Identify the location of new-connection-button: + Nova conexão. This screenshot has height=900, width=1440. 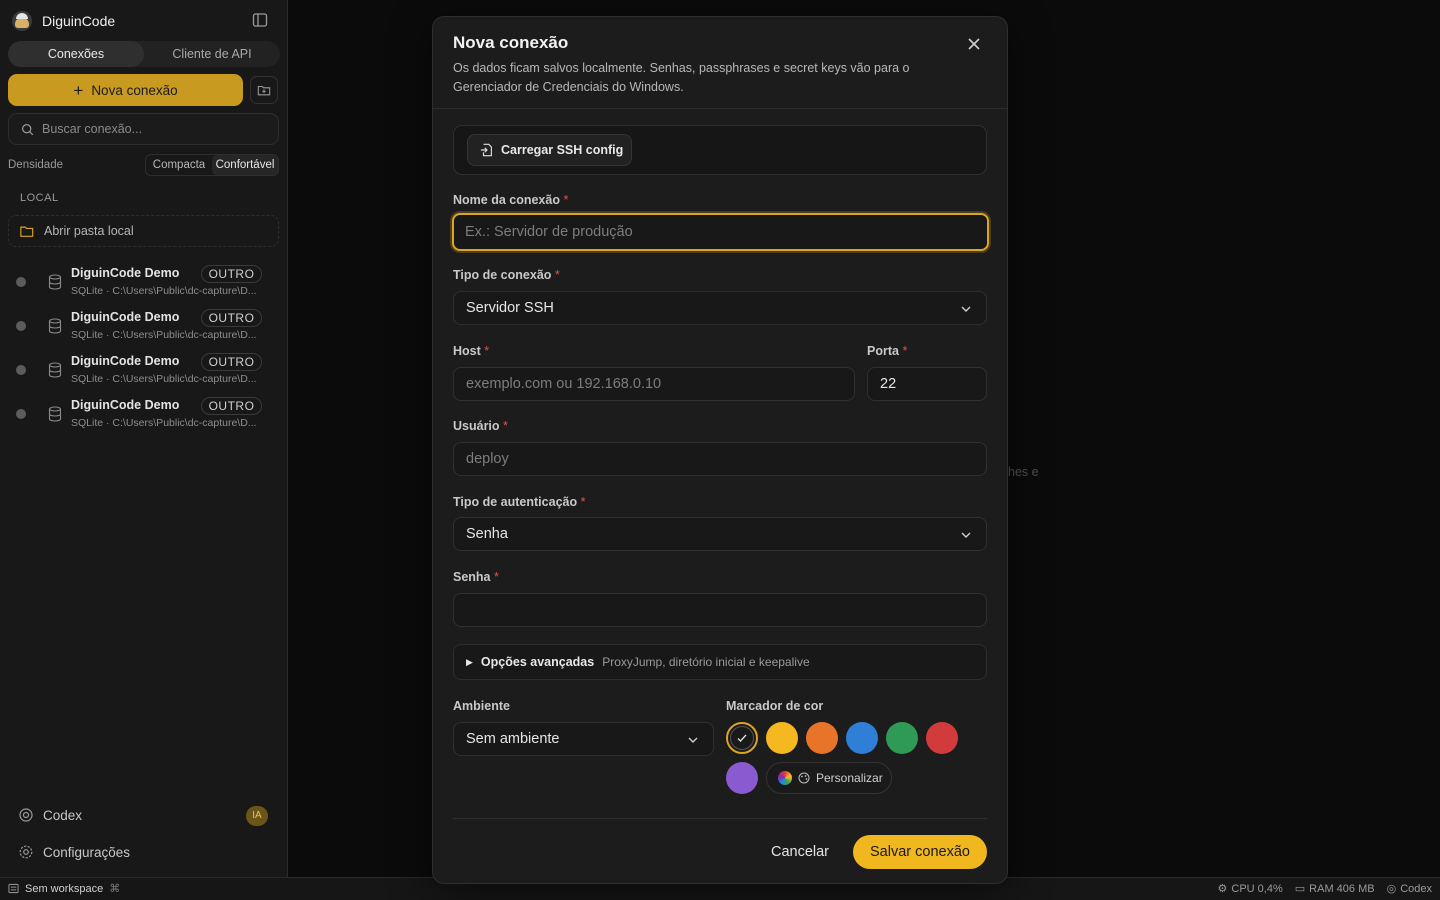
(125, 90).